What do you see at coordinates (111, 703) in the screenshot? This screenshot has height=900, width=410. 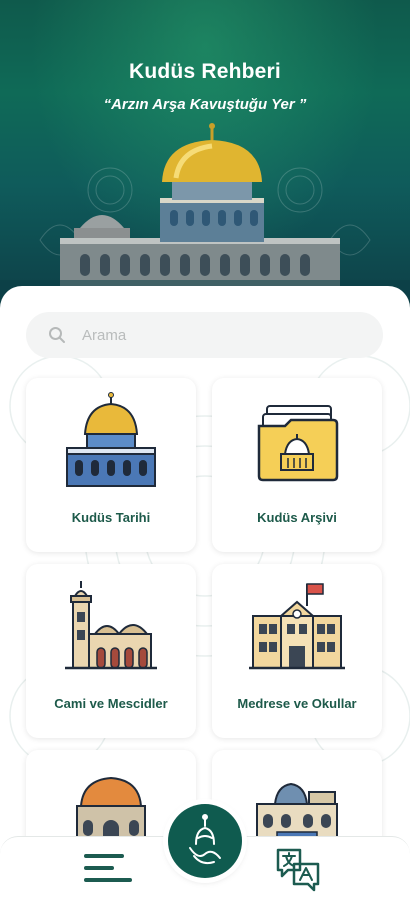 I see `category-label: Cami ve Mescidler` at bounding box center [111, 703].